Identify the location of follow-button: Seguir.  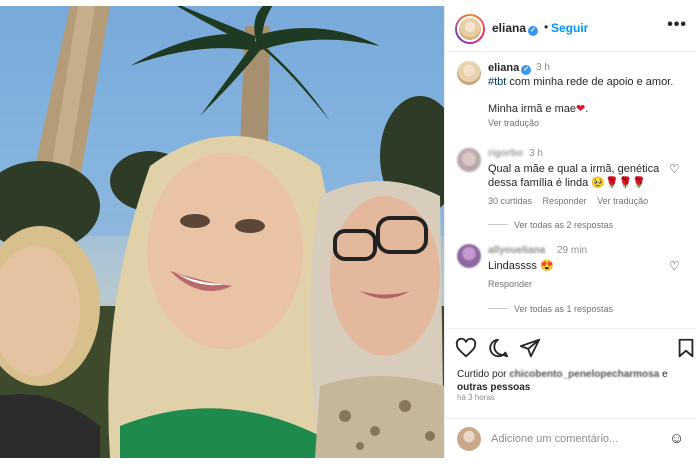
(569, 28).